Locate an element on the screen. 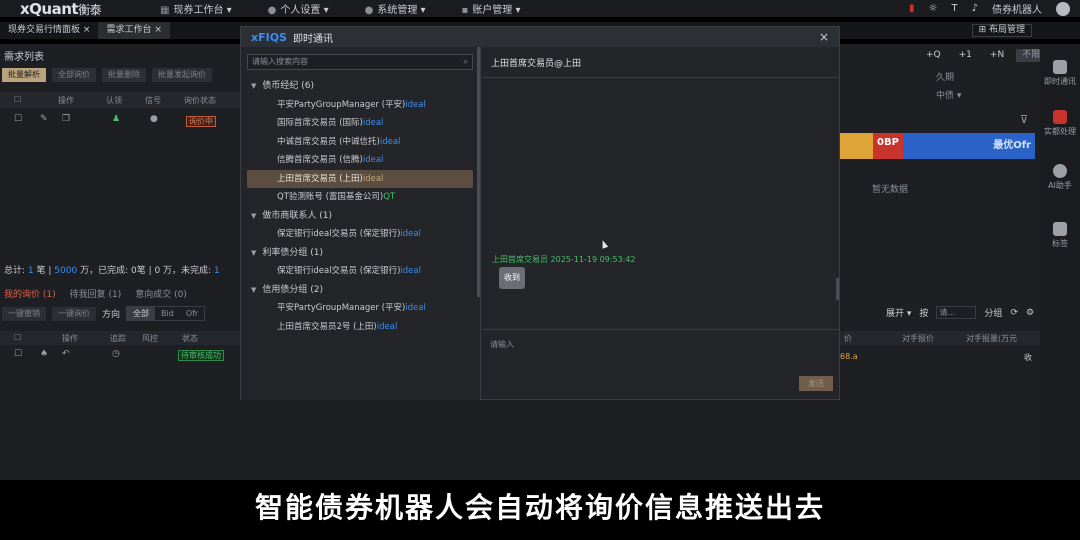  message-input: 请输入 is located at coordinates (502, 344).